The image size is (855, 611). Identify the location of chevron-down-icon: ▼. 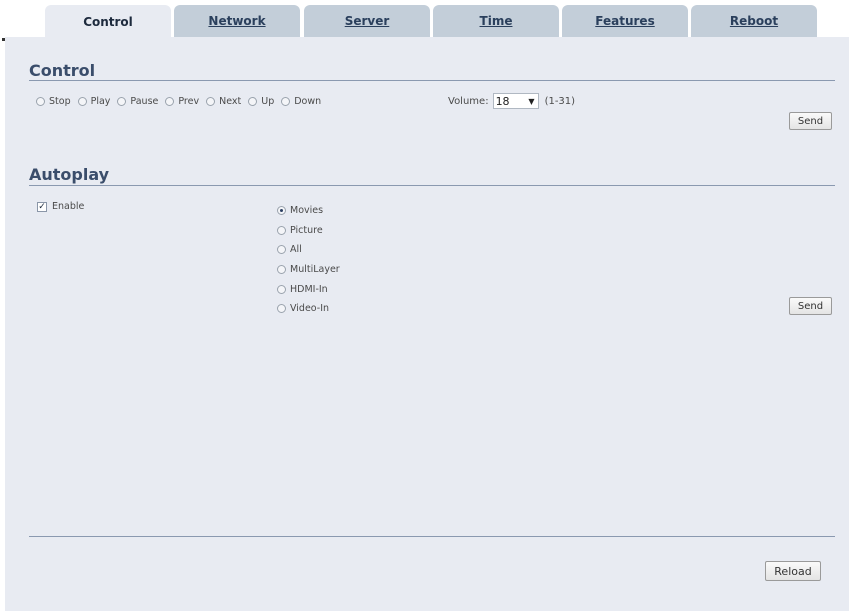
(531, 101).